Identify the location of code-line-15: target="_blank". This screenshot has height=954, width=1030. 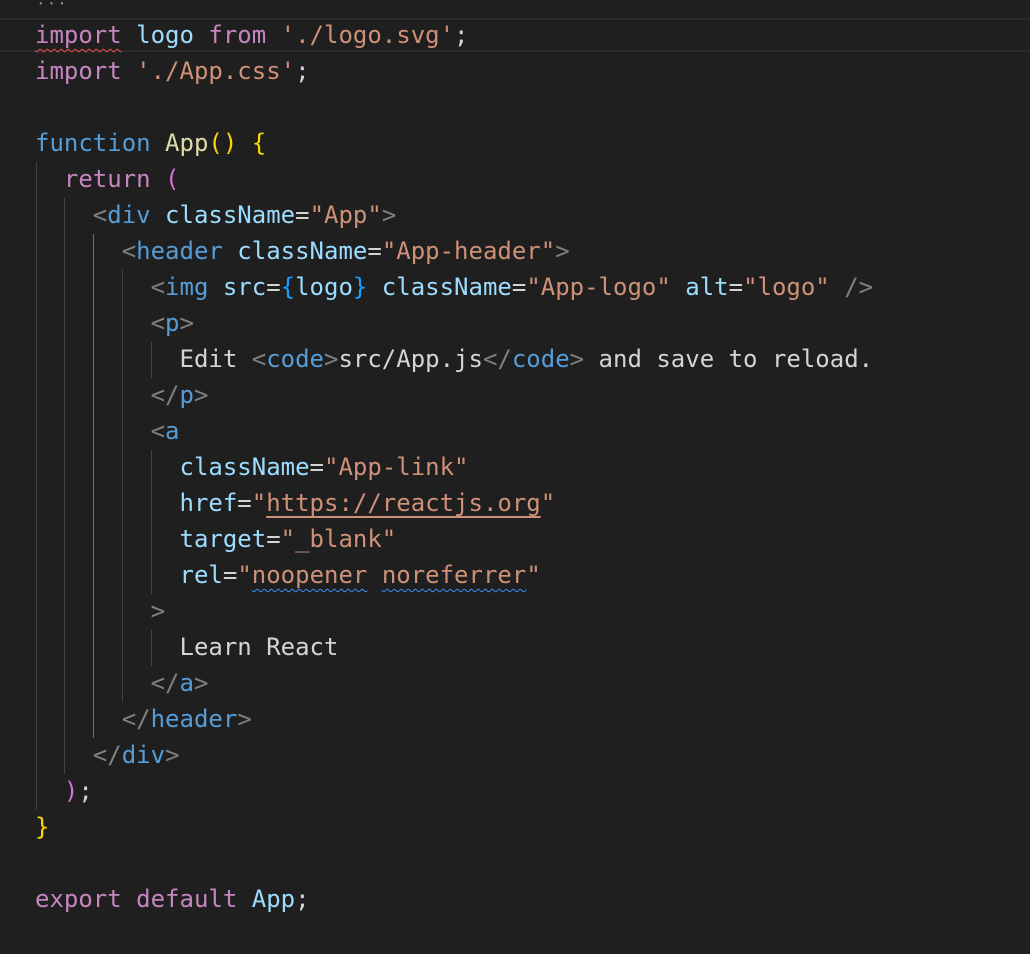
(216, 539).